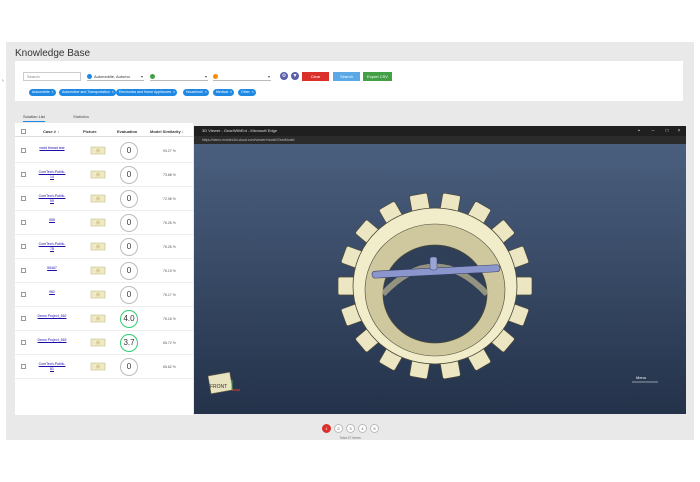  What do you see at coordinates (129, 319) in the screenshot?
I see `evaluation-score: 4.0` at bounding box center [129, 319].